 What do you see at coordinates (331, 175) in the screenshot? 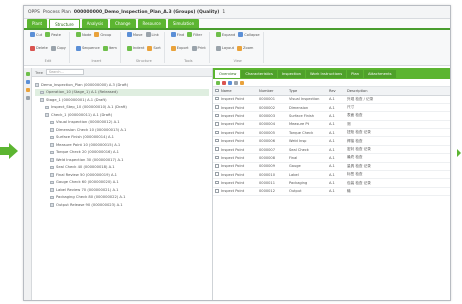
I see `table-row: Inspect Point 0000010 Label A.1 标签 检查` at bounding box center [331, 175].